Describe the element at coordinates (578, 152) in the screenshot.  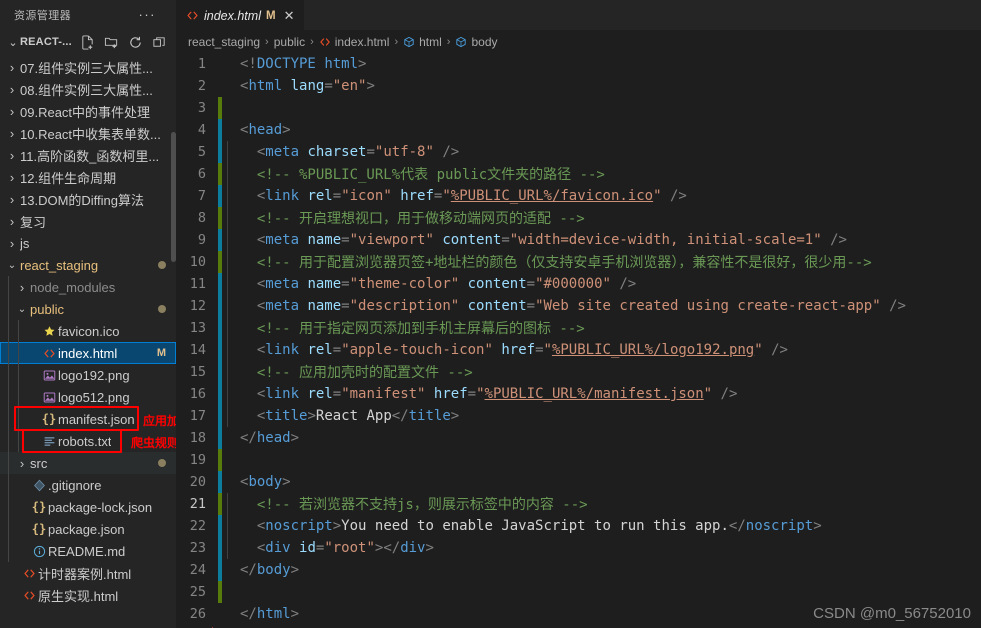
I see `code-line: 5 <meta charset="utf-8" />` at that location.